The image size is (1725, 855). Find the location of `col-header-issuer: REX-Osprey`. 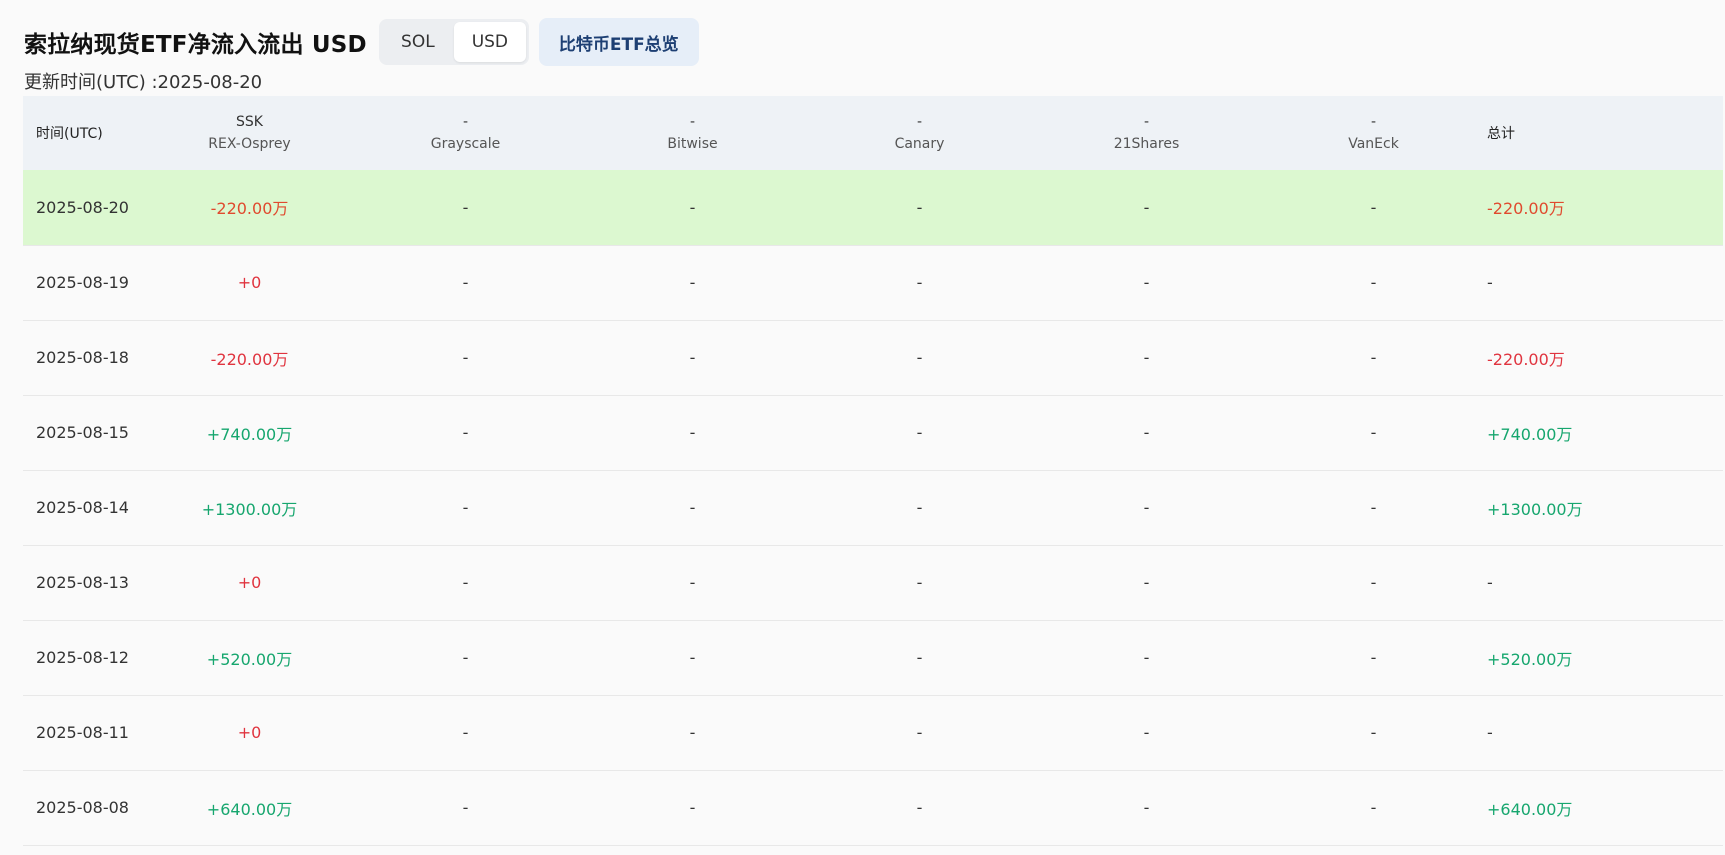

col-header-issuer: REX-Osprey is located at coordinates (249, 144).